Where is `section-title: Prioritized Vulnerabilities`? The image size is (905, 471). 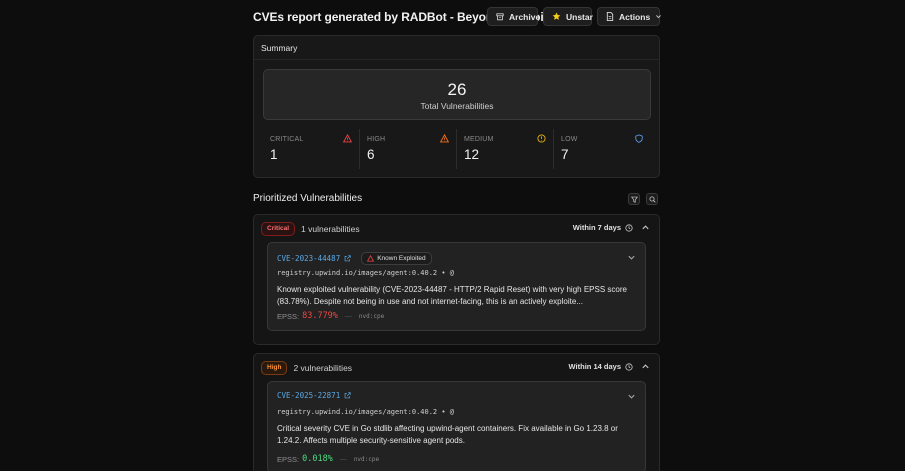
section-title: Prioritized Vulnerabilities is located at coordinates (308, 198).